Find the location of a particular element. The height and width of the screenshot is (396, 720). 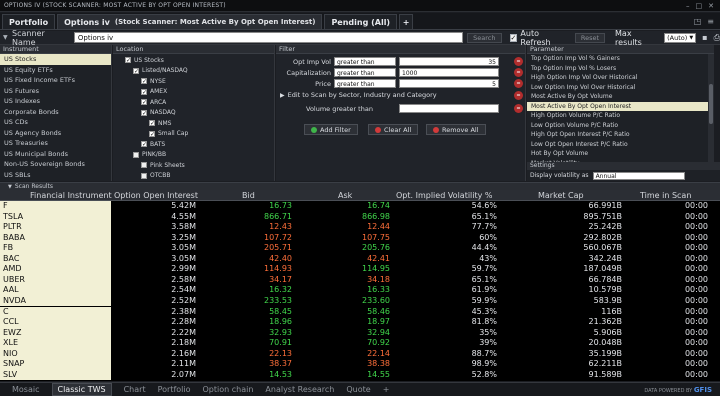

symbol-cell: EWZ is located at coordinates (55, 333).